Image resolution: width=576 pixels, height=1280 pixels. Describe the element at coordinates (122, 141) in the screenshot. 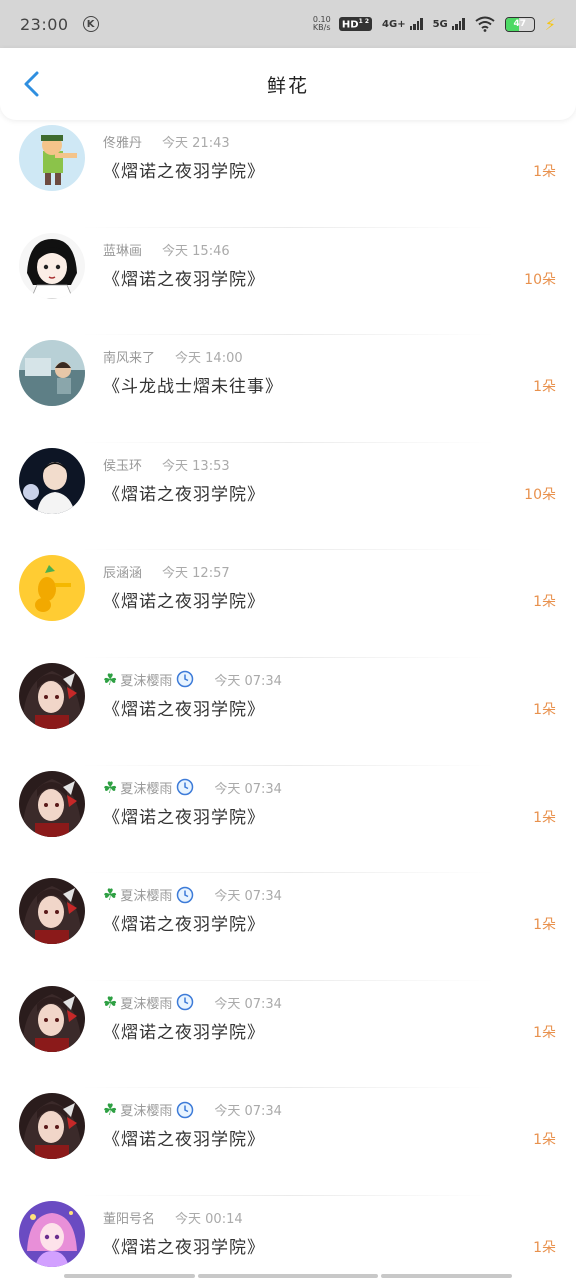

I see `user-name: 佟雅丹` at that location.